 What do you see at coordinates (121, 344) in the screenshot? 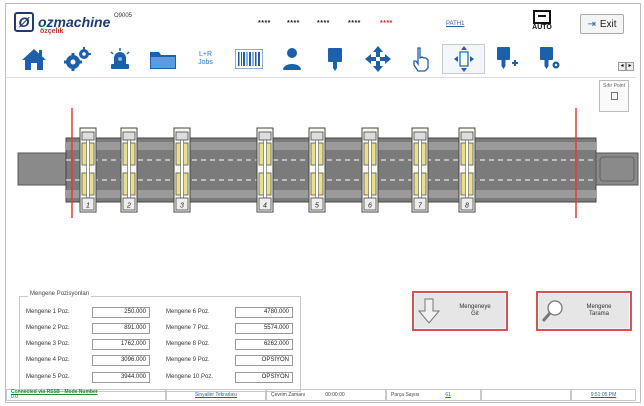
I see `clamp-3-value: 1762.000` at bounding box center [121, 344].